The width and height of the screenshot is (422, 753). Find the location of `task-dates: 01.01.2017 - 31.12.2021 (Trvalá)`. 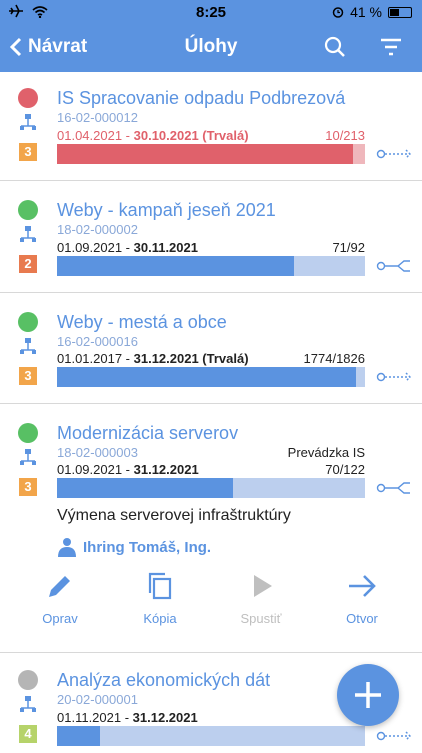

task-dates: 01.01.2017 - 31.12.2021 (Trvalá) is located at coordinates (153, 358).